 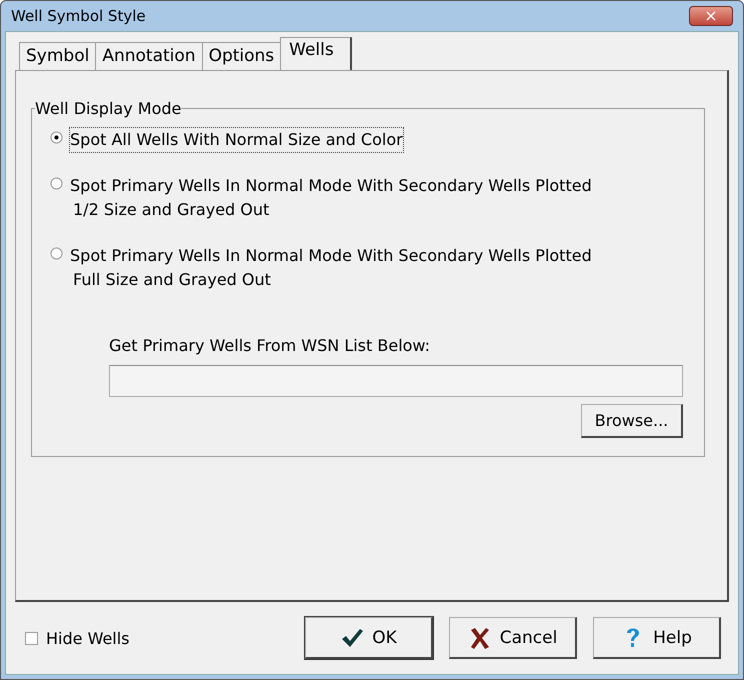 What do you see at coordinates (369, 638) in the screenshot?
I see `ok-button: OK` at bounding box center [369, 638].